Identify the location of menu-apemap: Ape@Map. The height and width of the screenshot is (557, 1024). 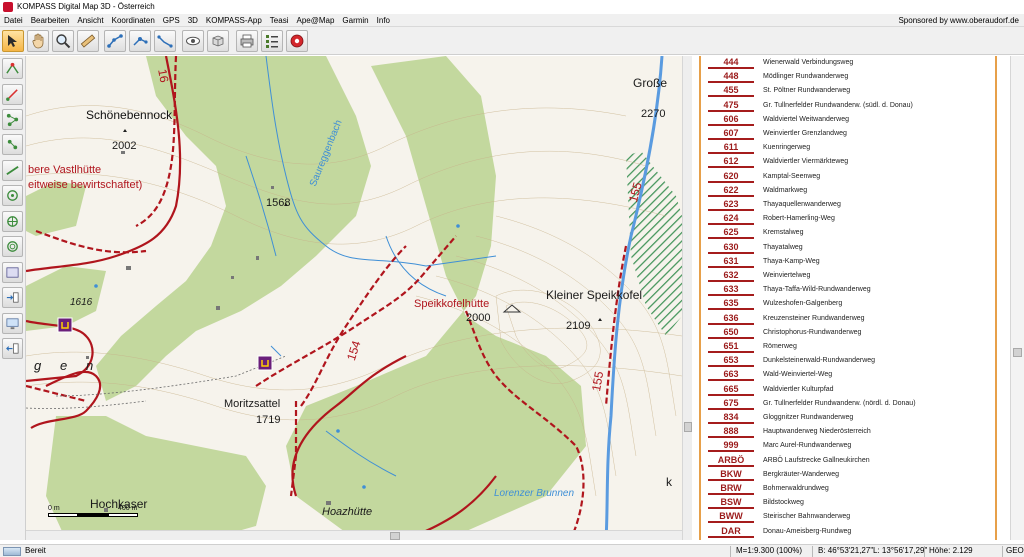
(315, 20).